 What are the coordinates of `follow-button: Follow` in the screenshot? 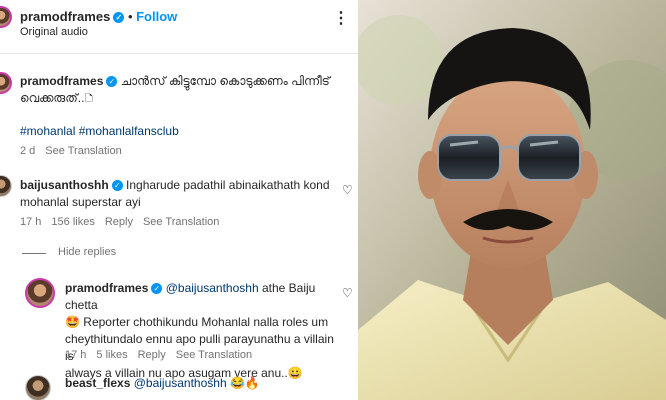 It's located at (156, 16).